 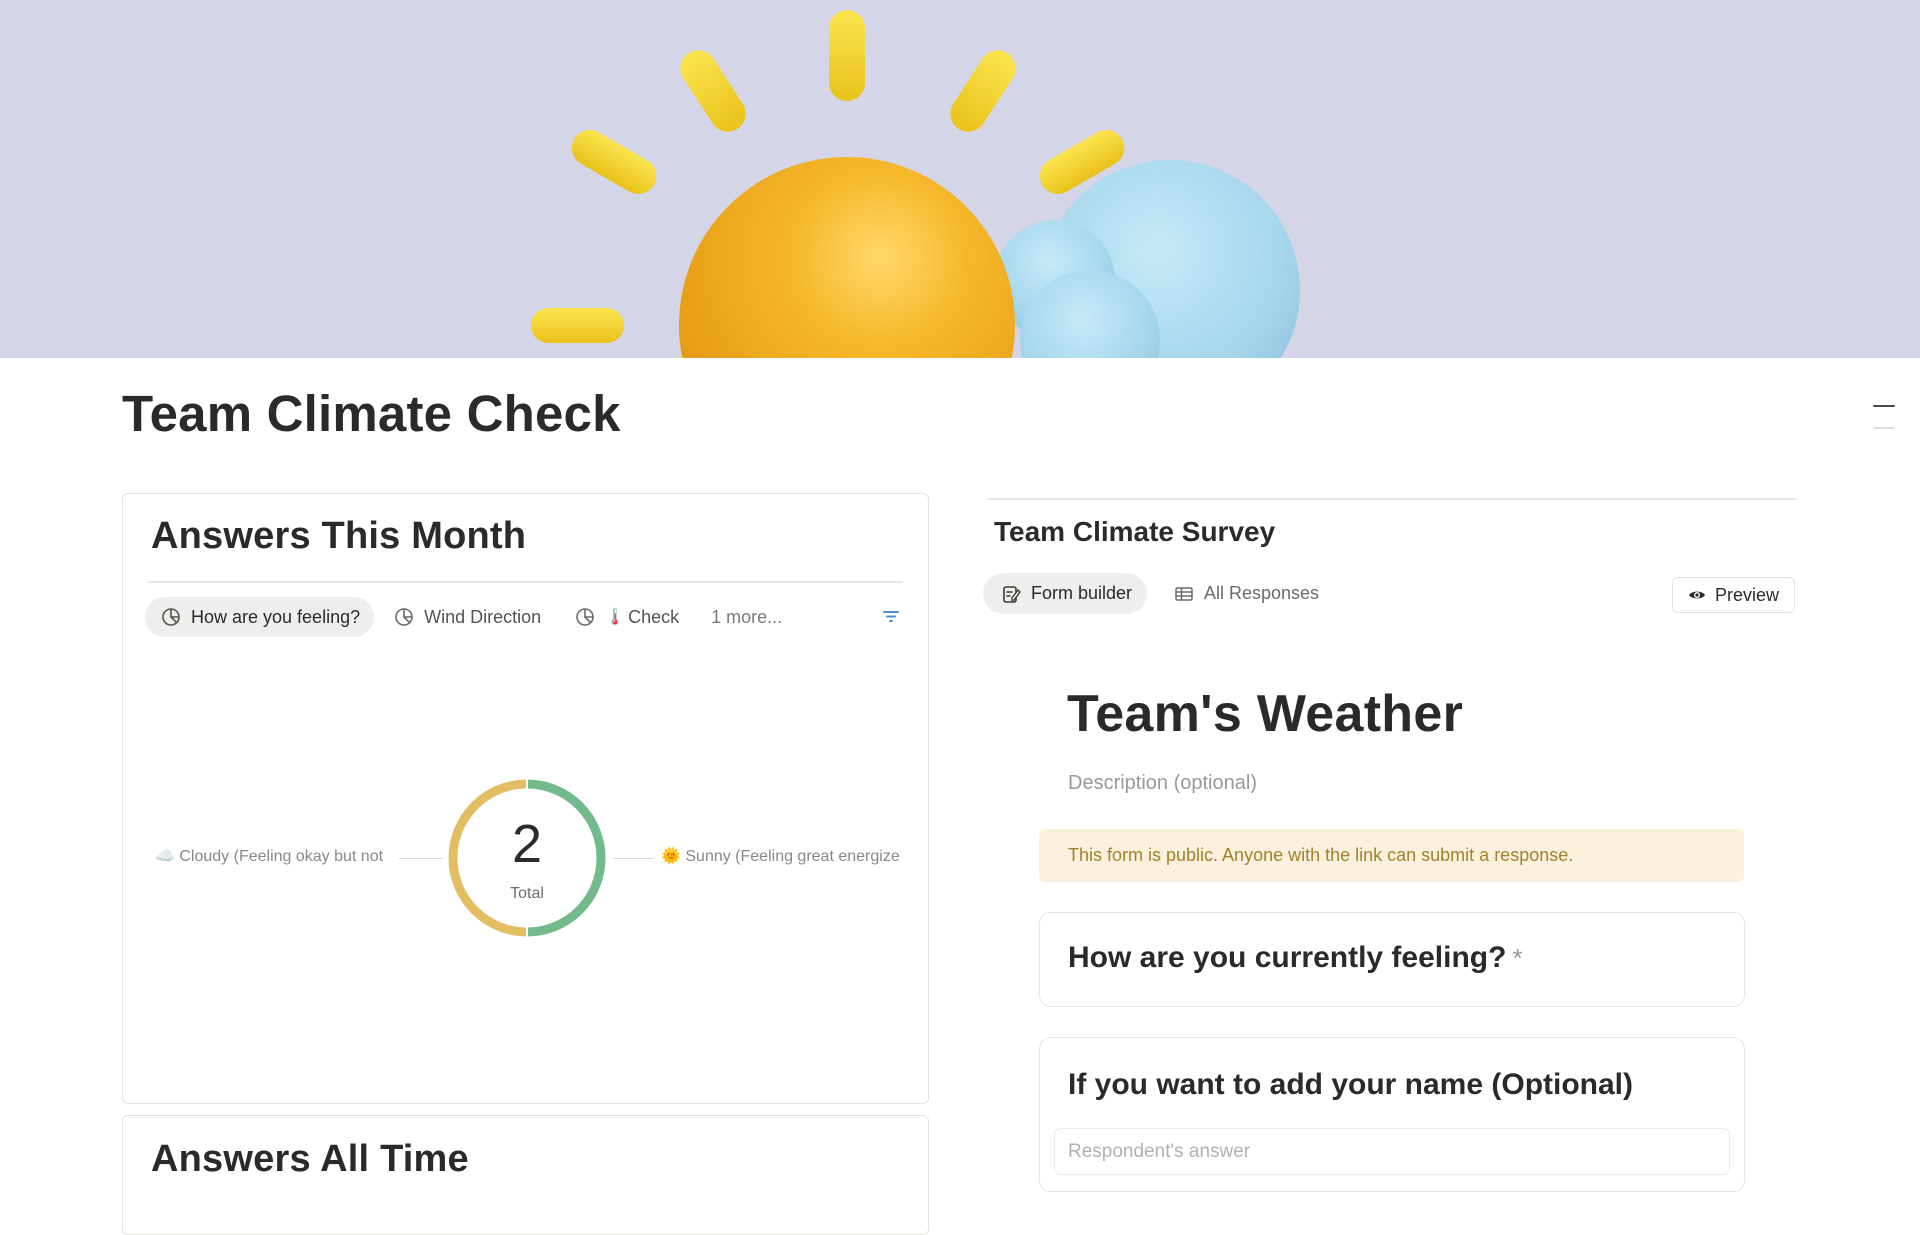 What do you see at coordinates (633, 858) in the screenshot?
I see `leader-line-right` at bounding box center [633, 858].